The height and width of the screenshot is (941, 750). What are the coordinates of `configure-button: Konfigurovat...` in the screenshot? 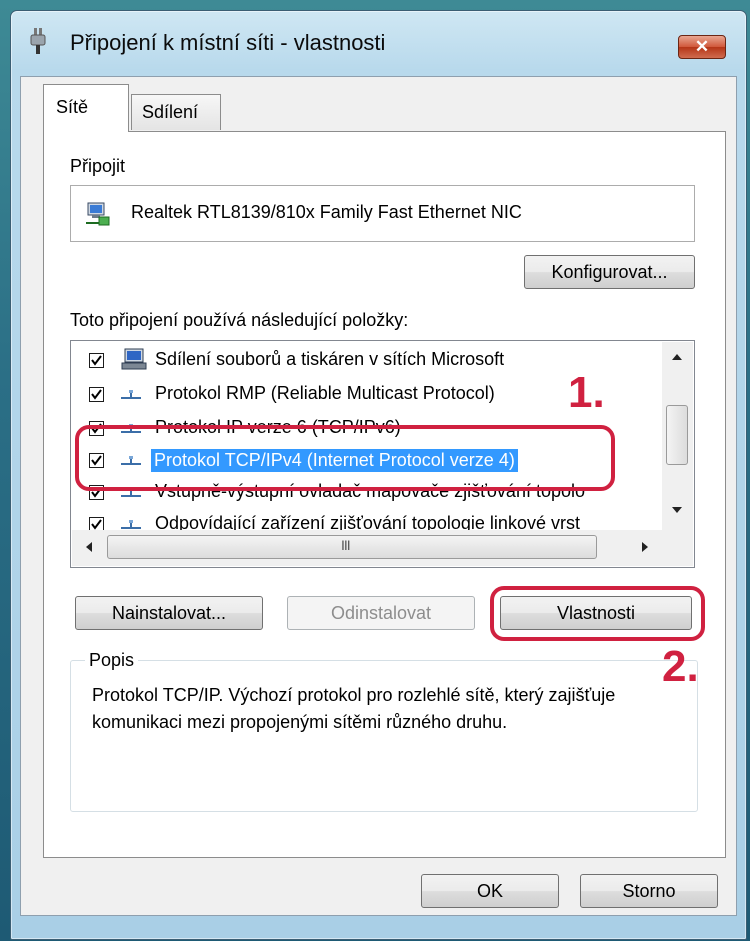 It's located at (609, 272).